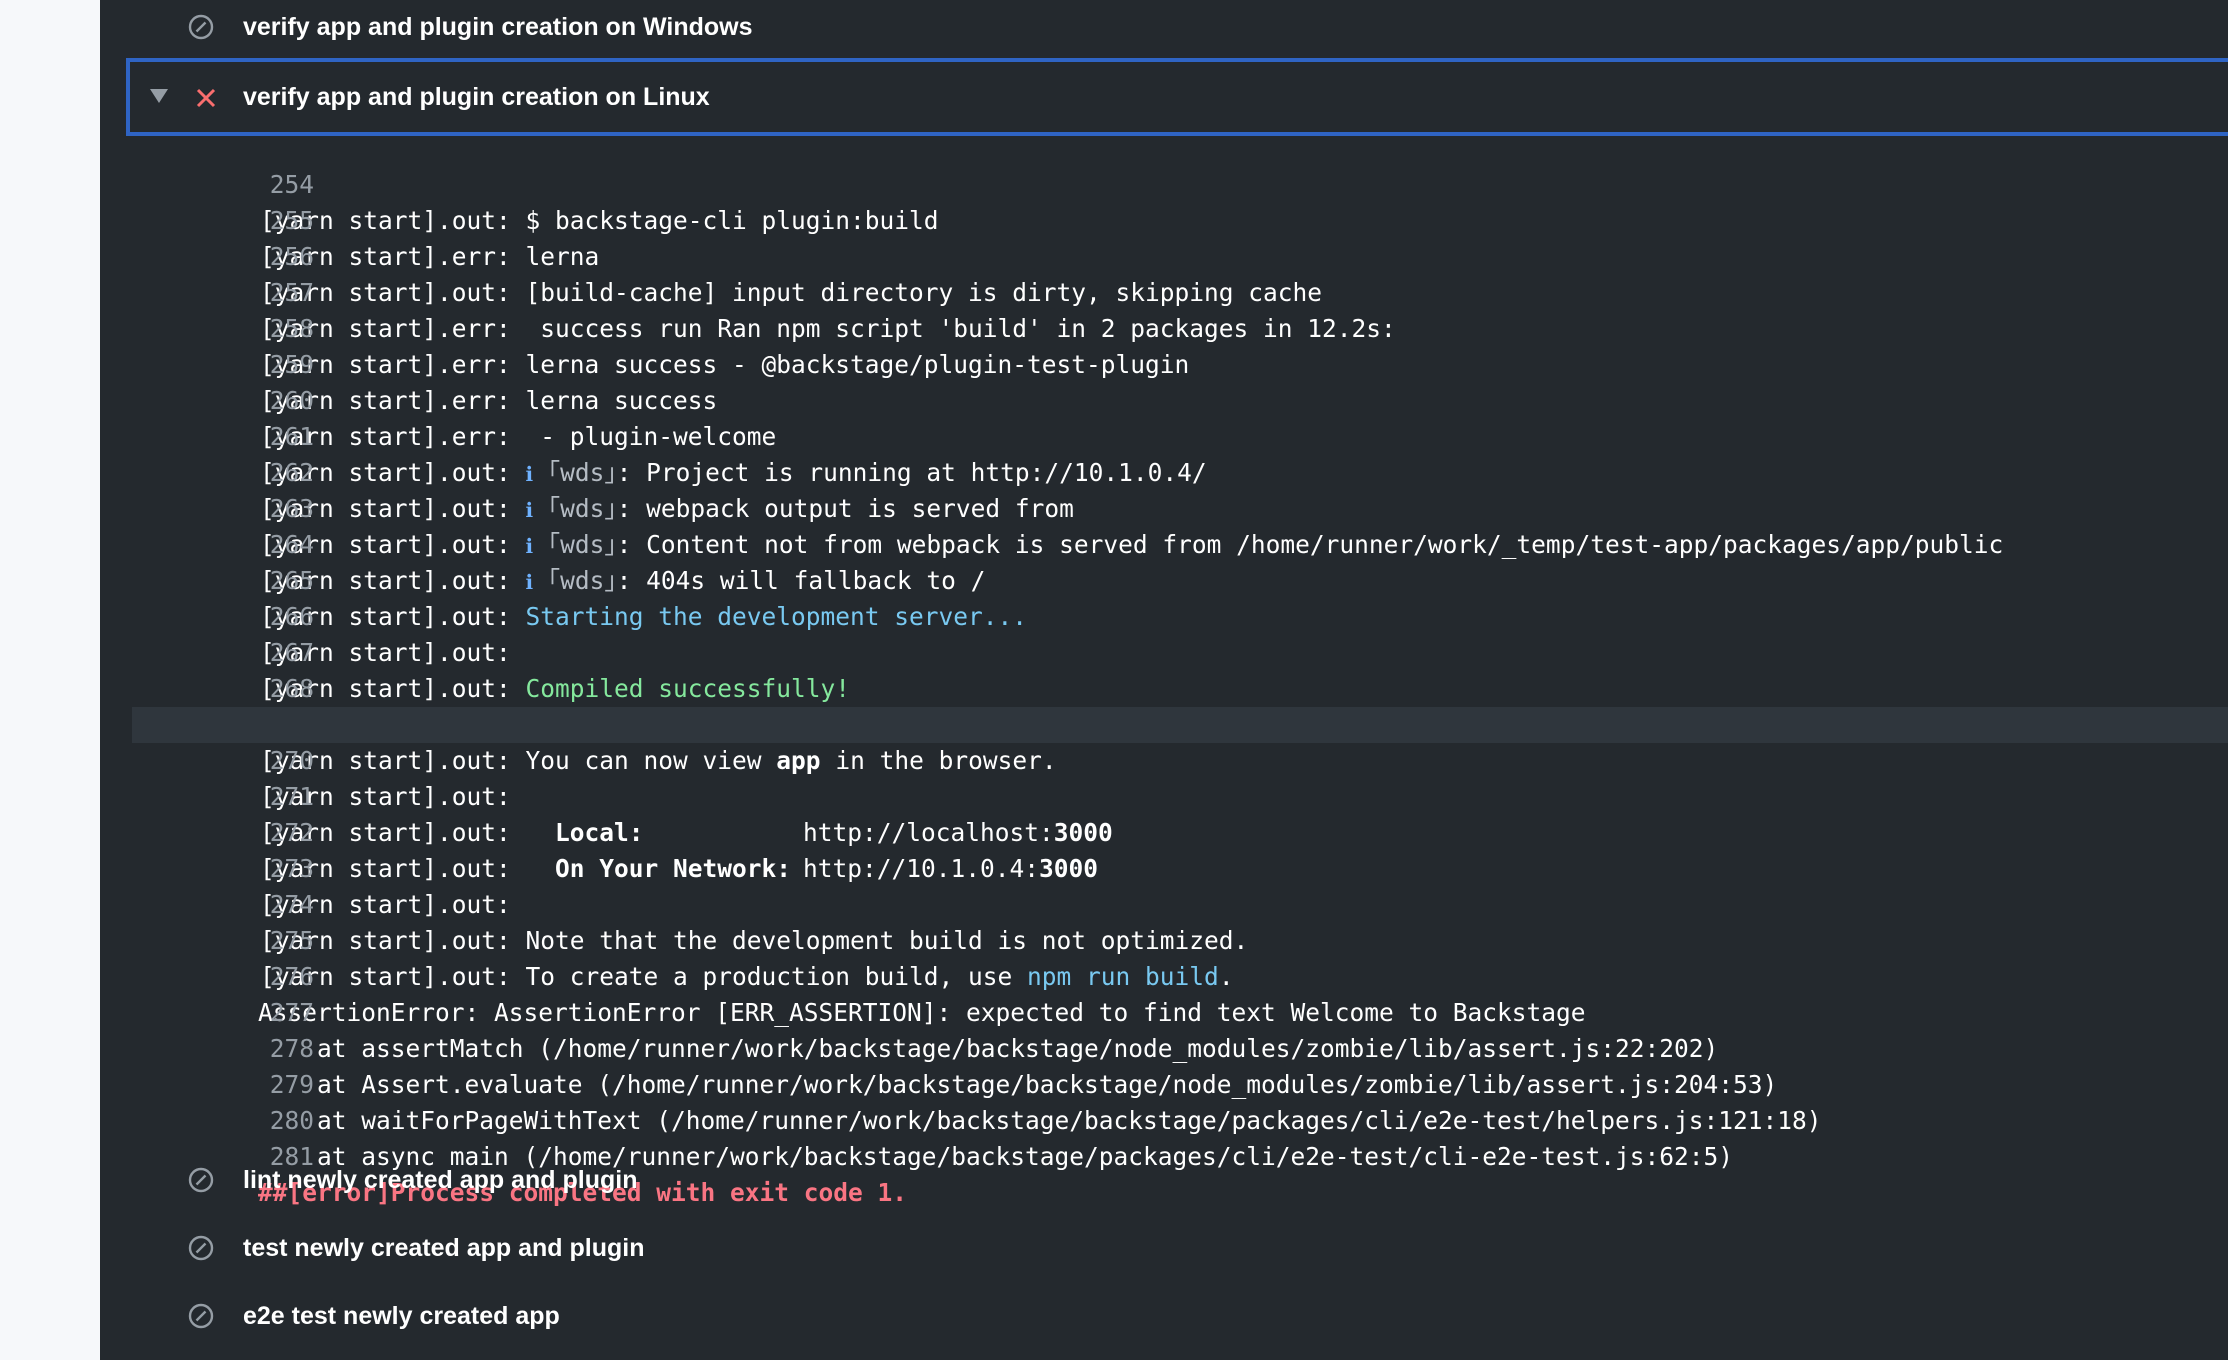 This screenshot has width=2228, height=1360. Describe the element at coordinates (159, 96) in the screenshot. I see `caret-down-icon` at that location.